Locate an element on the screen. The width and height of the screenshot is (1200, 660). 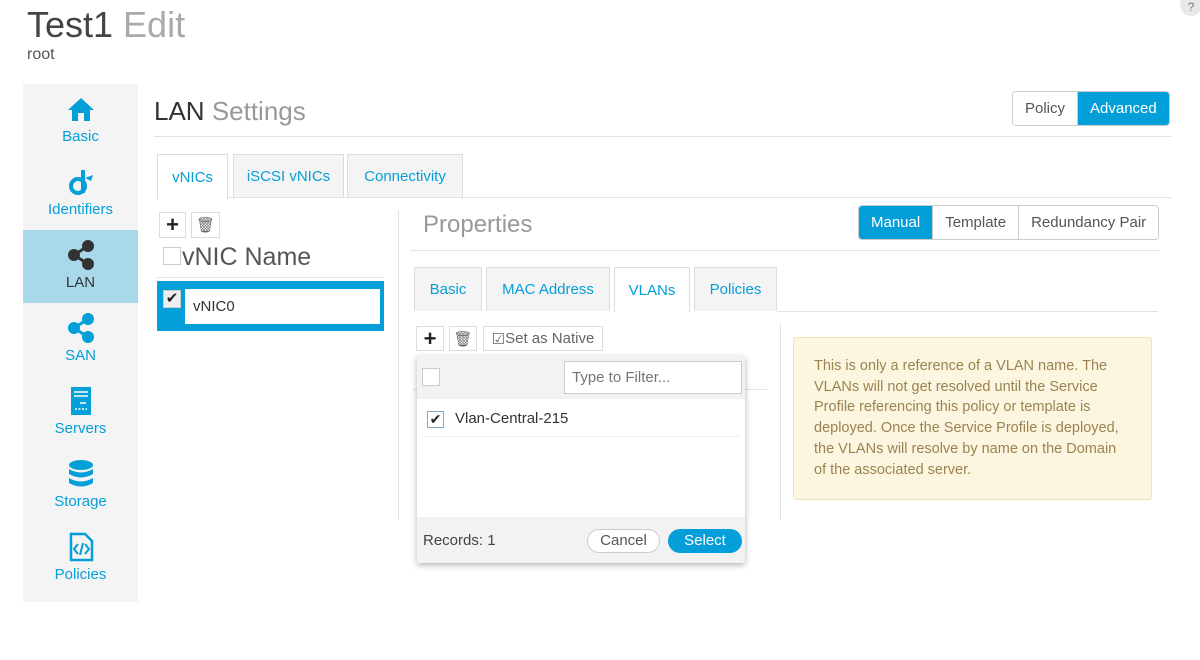
policy-button: Policy is located at coordinates (1045, 108).